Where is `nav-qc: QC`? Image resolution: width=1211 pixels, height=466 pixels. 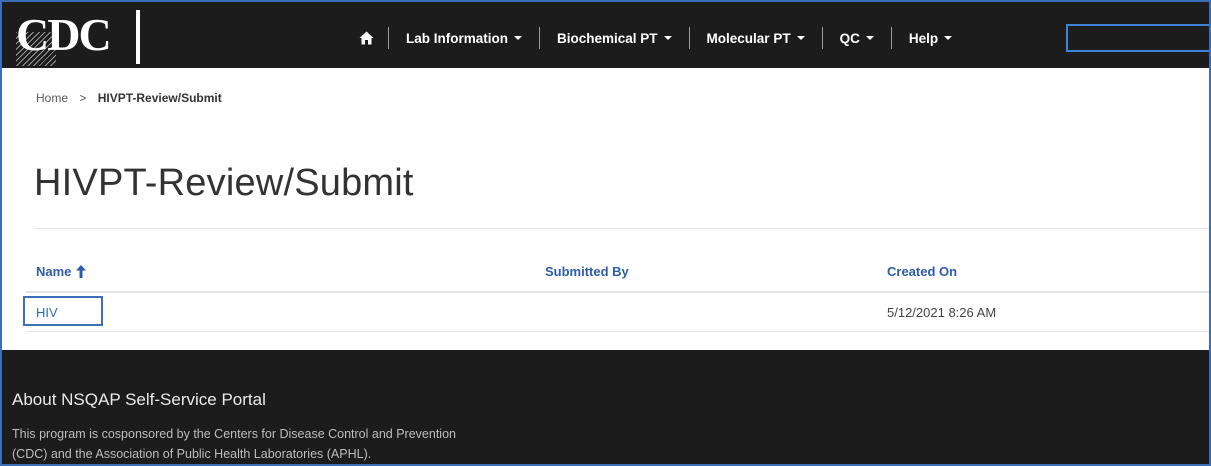 nav-qc: QC is located at coordinates (857, 38).